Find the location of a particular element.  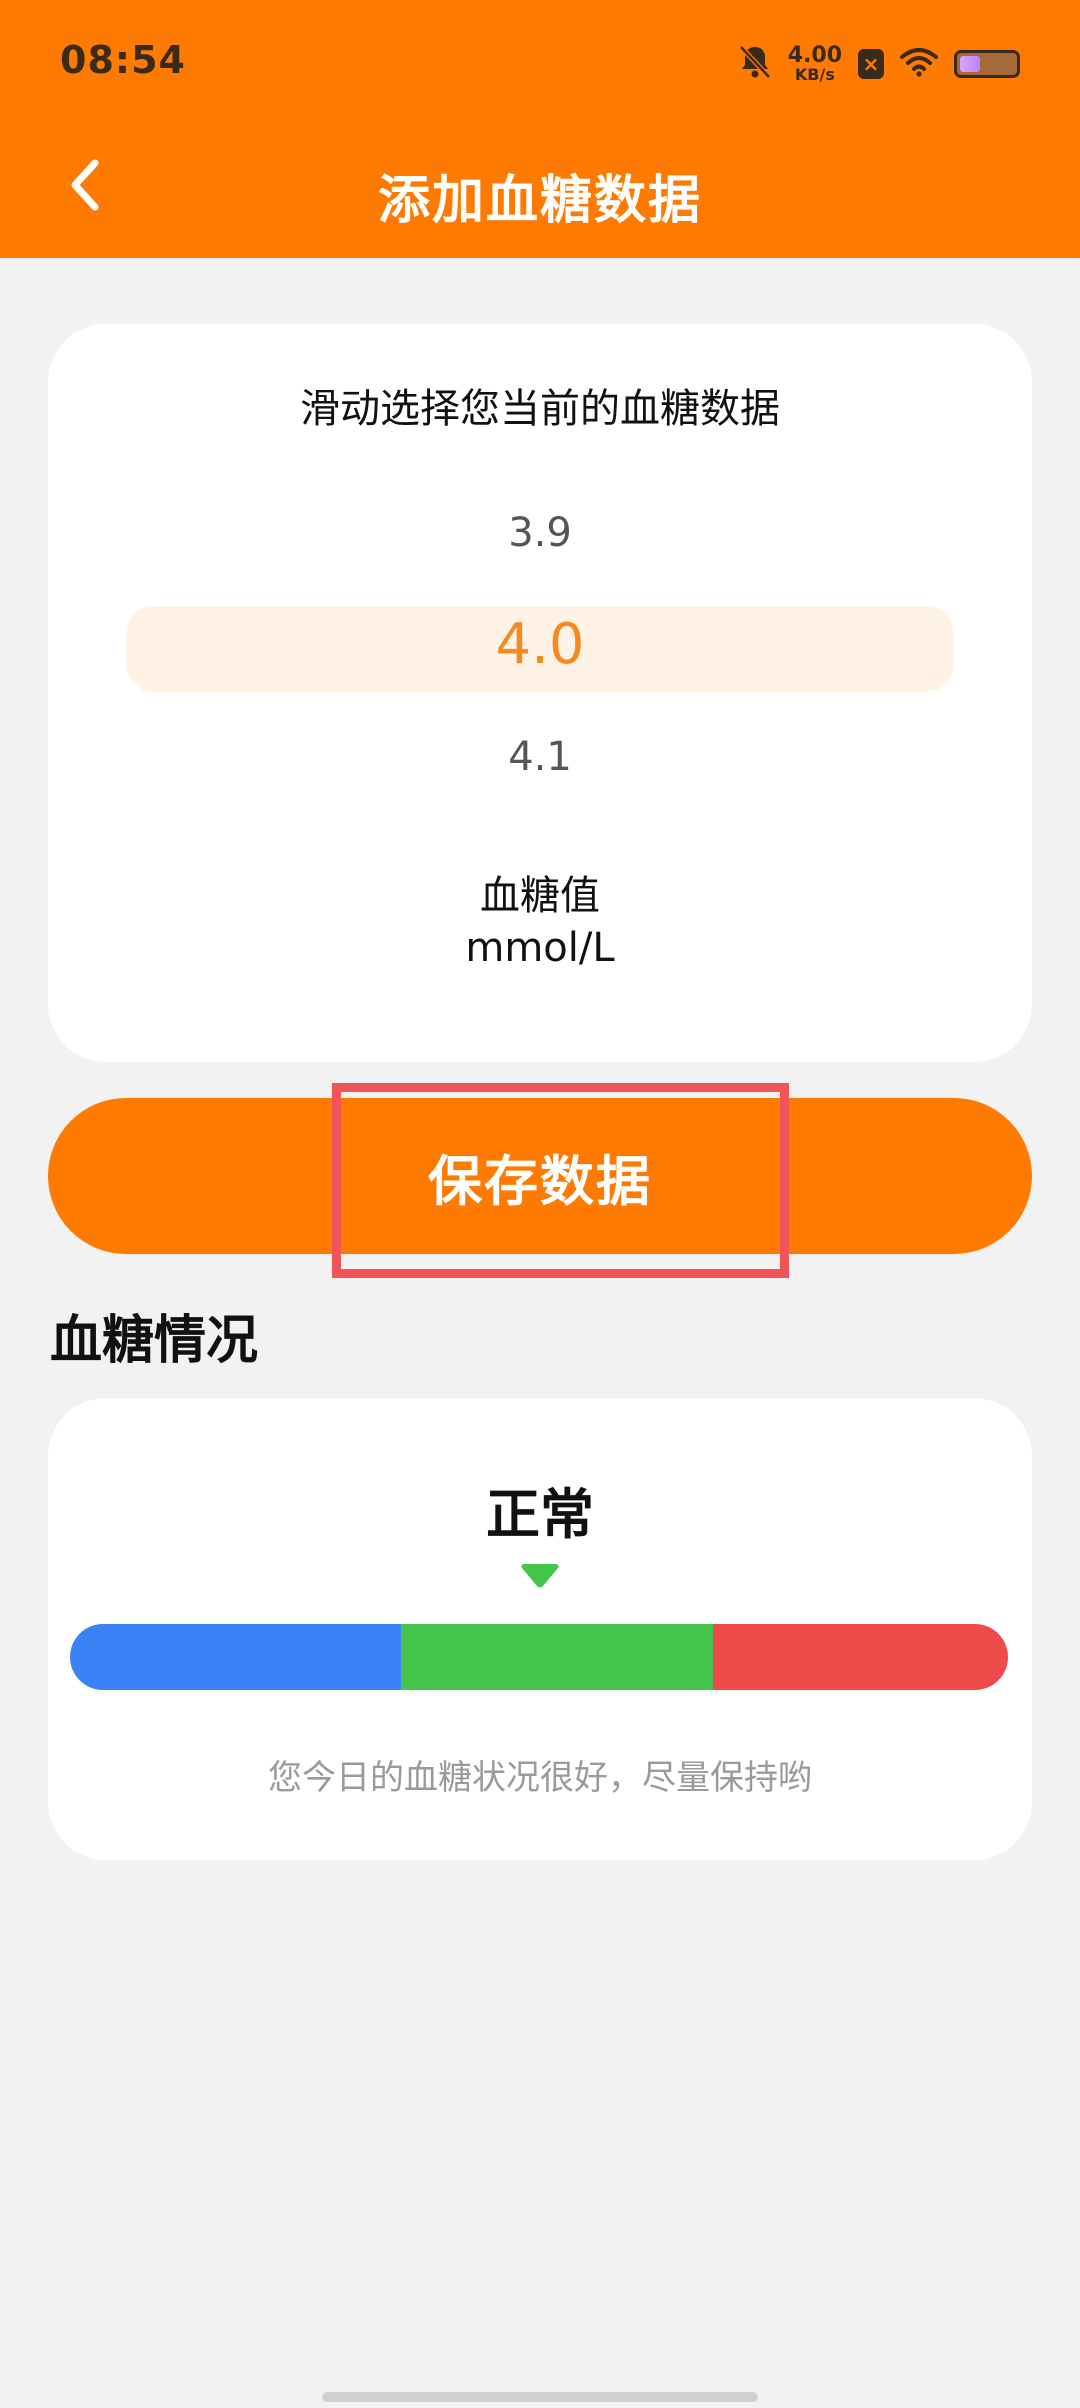

glucose-status-tip: 您今日的血糖状况很好，尽量保持哟 is located at coordinates (540, 1778).